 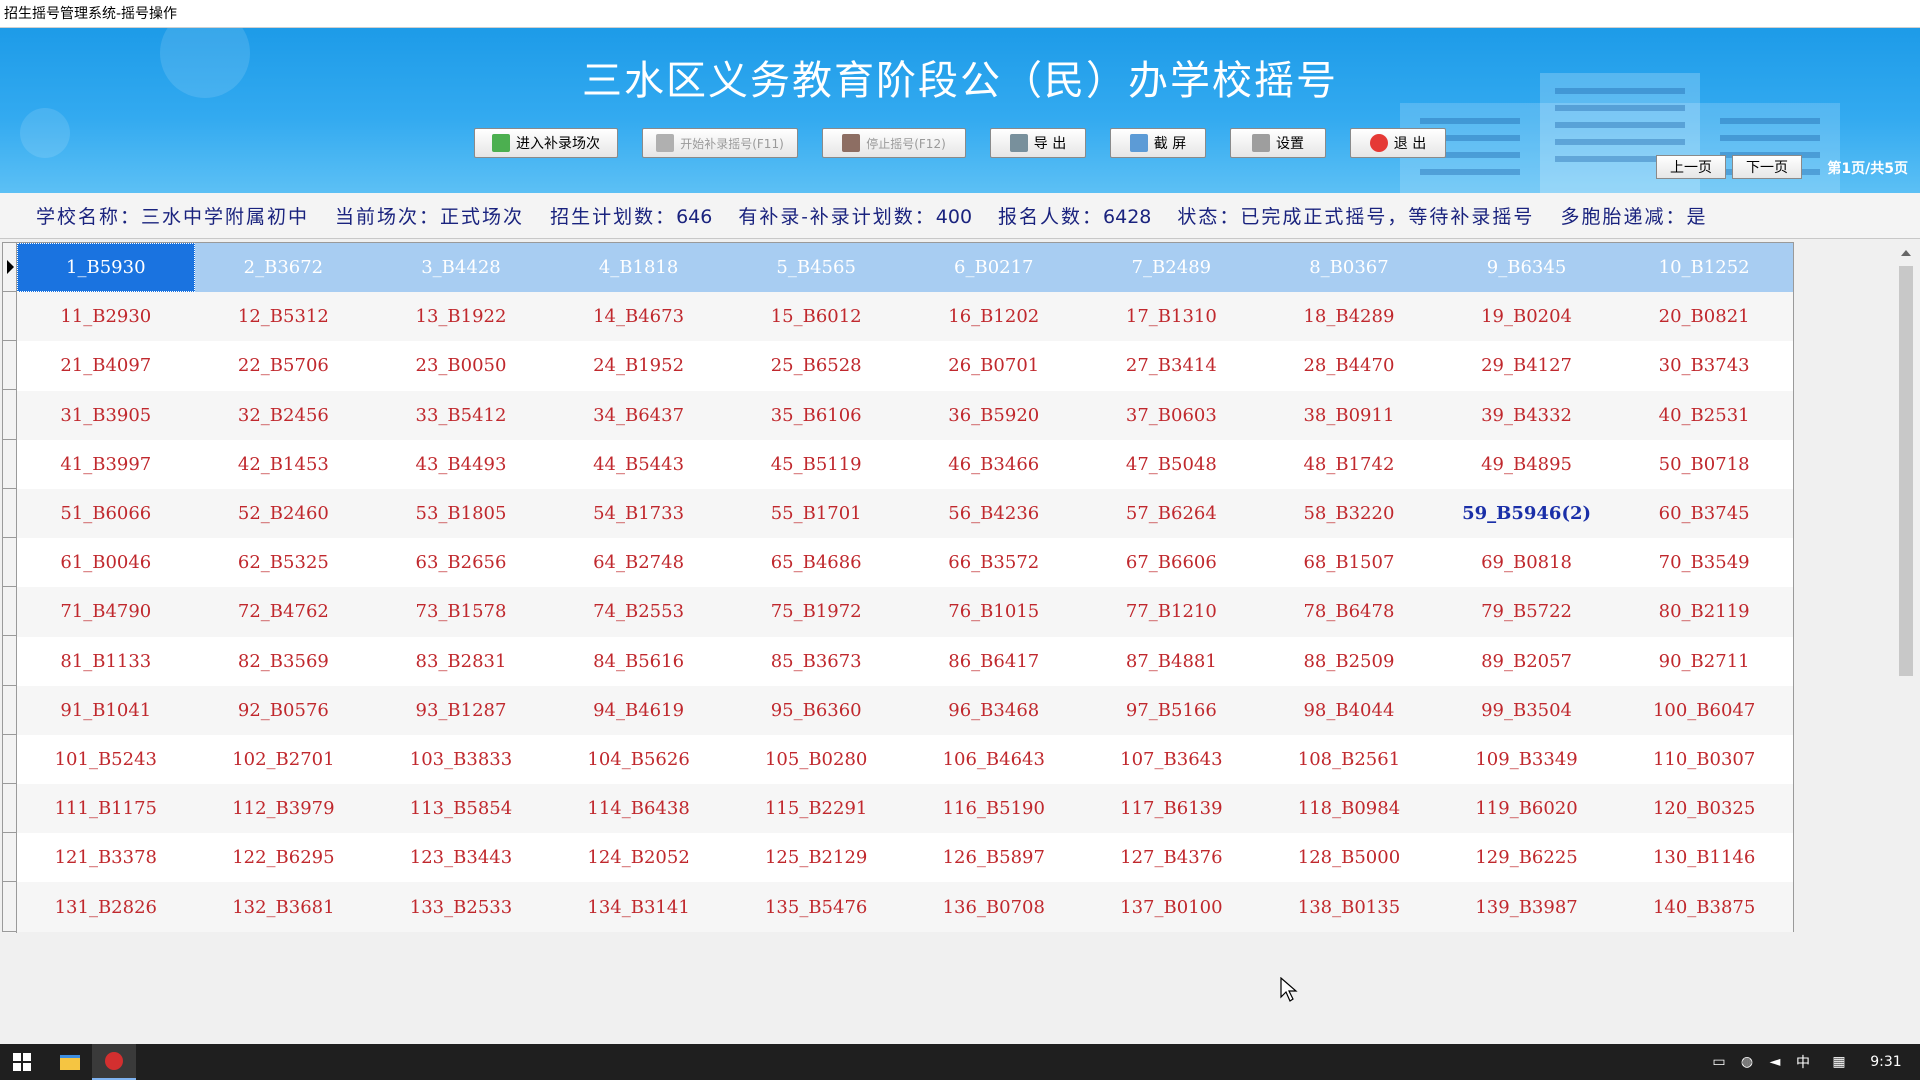 I want to click on table-cell: 131_B2826, so click(x=106, y=906).